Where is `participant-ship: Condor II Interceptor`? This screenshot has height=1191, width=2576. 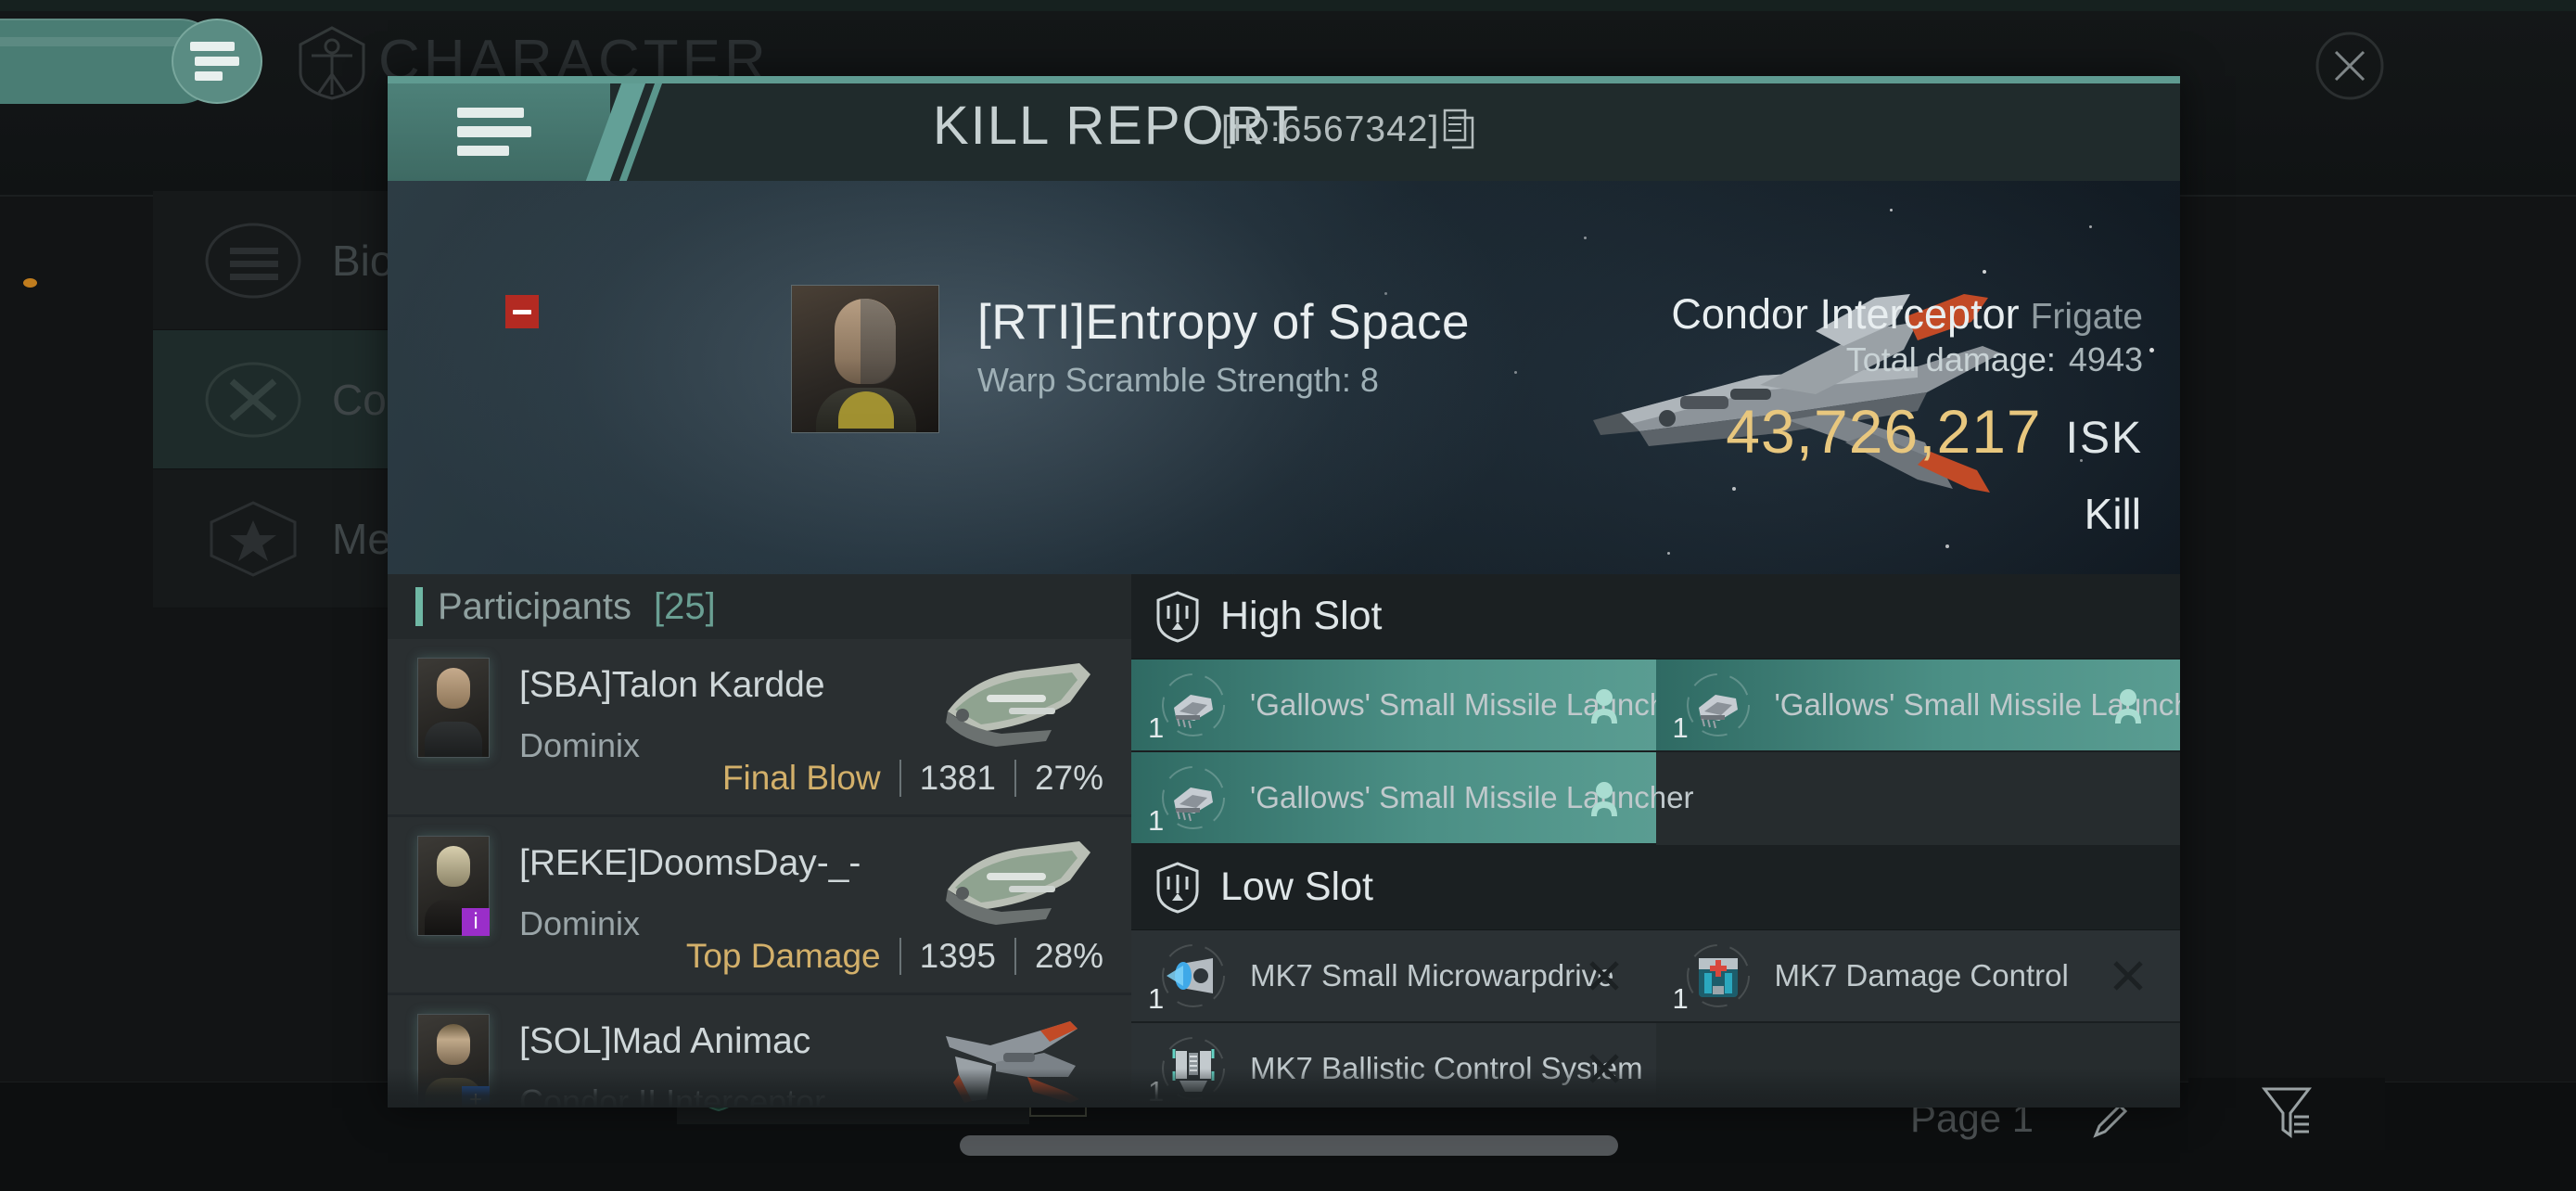
participant-ship: Condor II Interceptor is located at coordinates (672, 1095).